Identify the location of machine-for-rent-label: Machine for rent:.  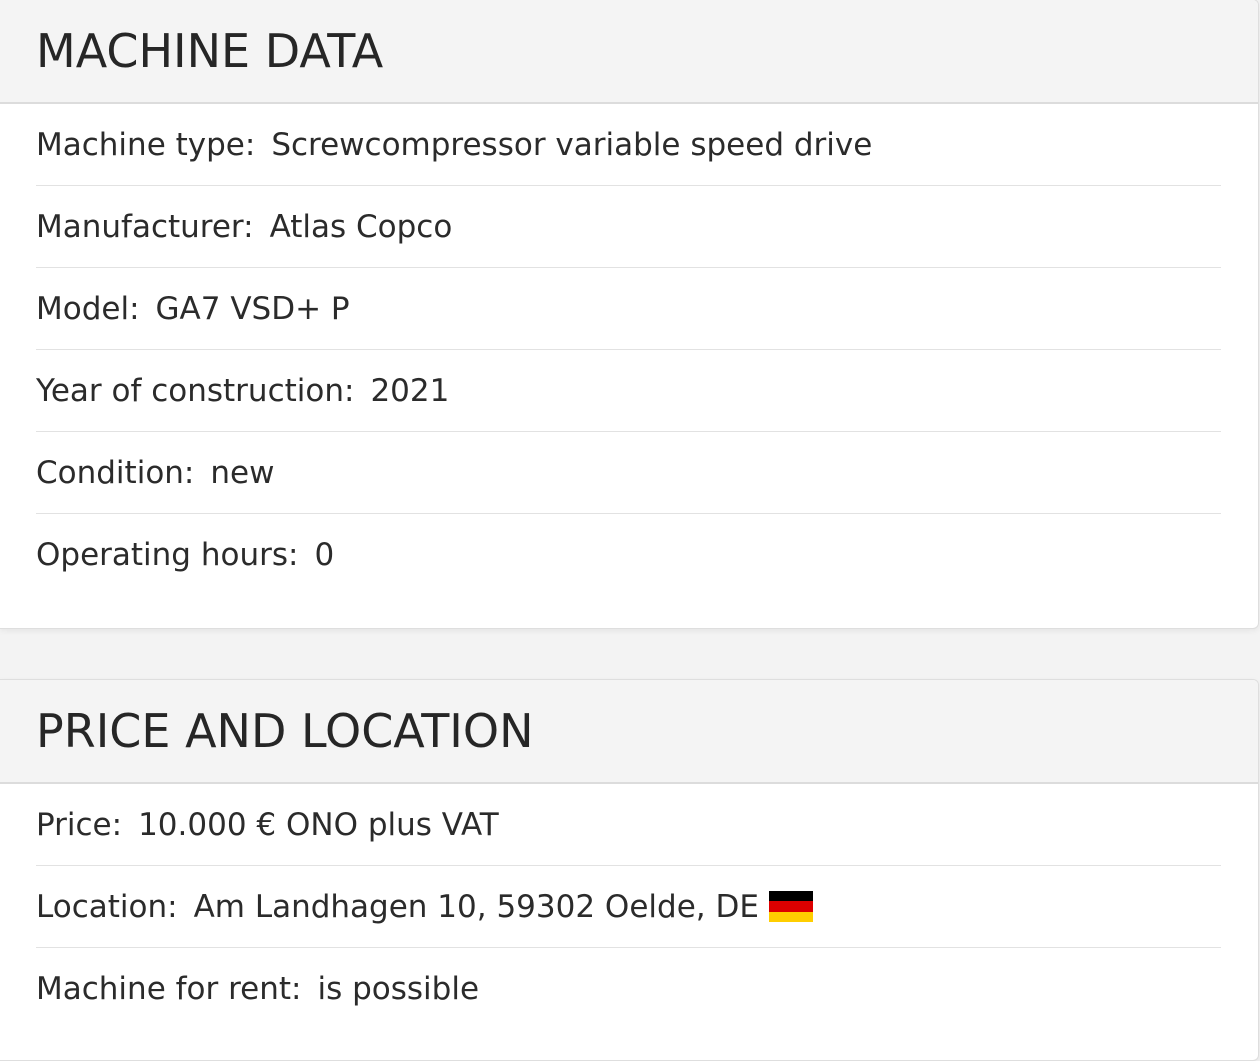
(169, 989).